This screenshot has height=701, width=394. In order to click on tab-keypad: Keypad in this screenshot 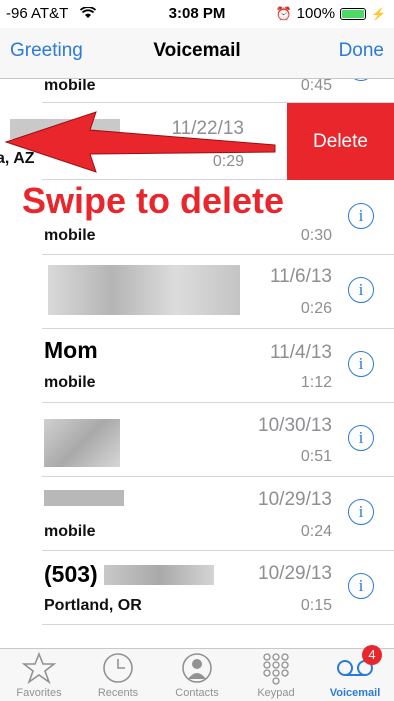, I will do `click(276, 675)`.